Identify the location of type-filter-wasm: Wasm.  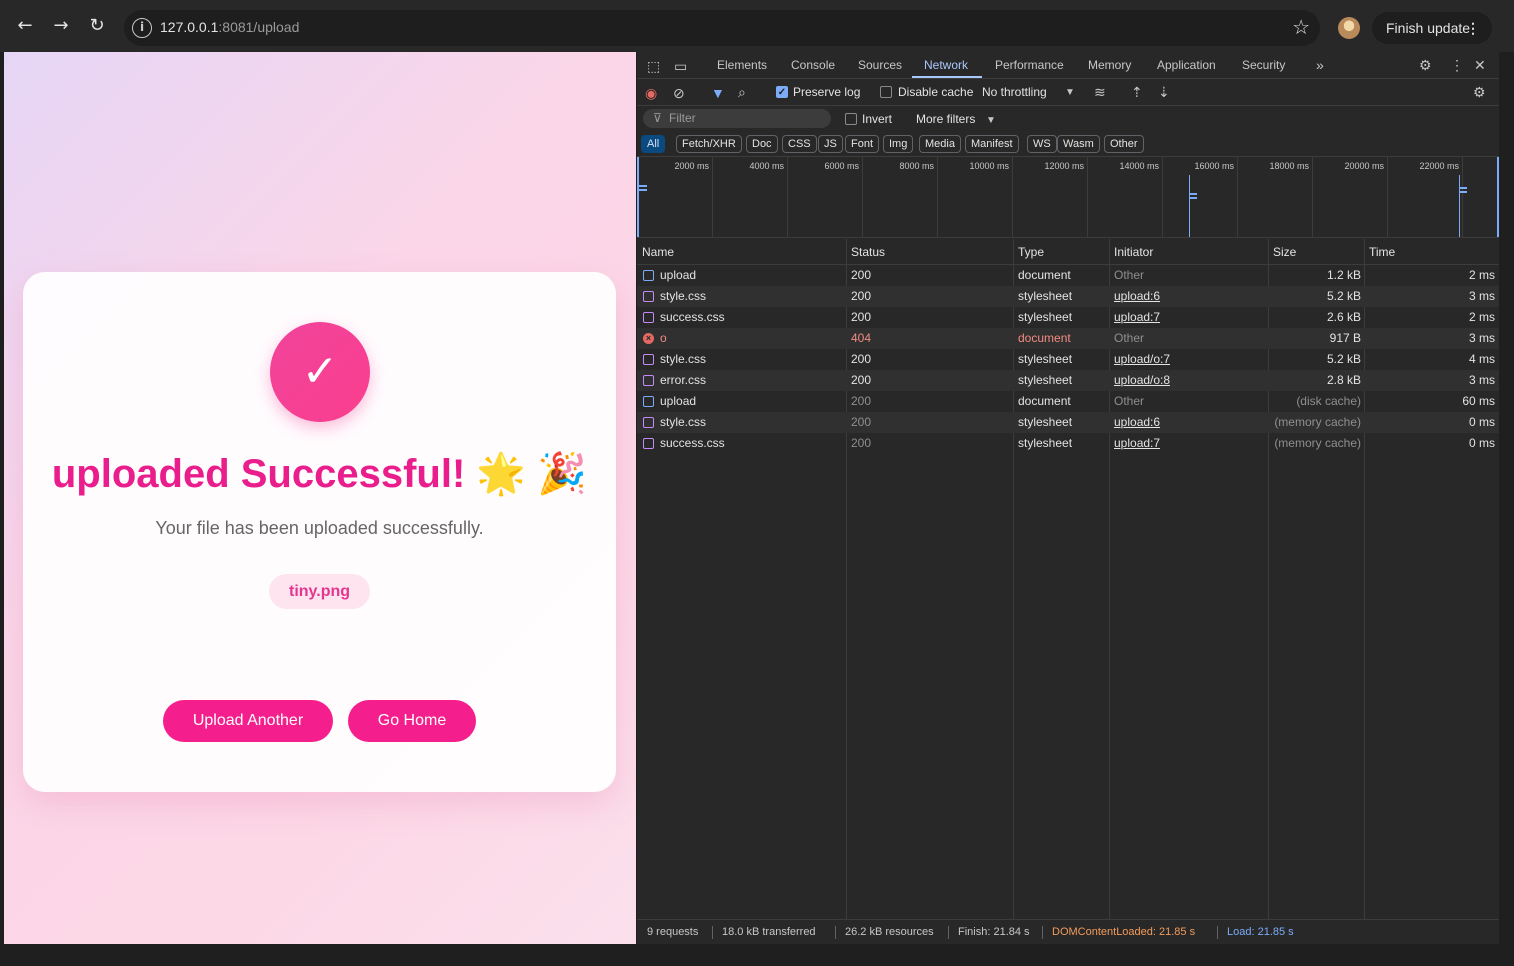
(1078, 144).